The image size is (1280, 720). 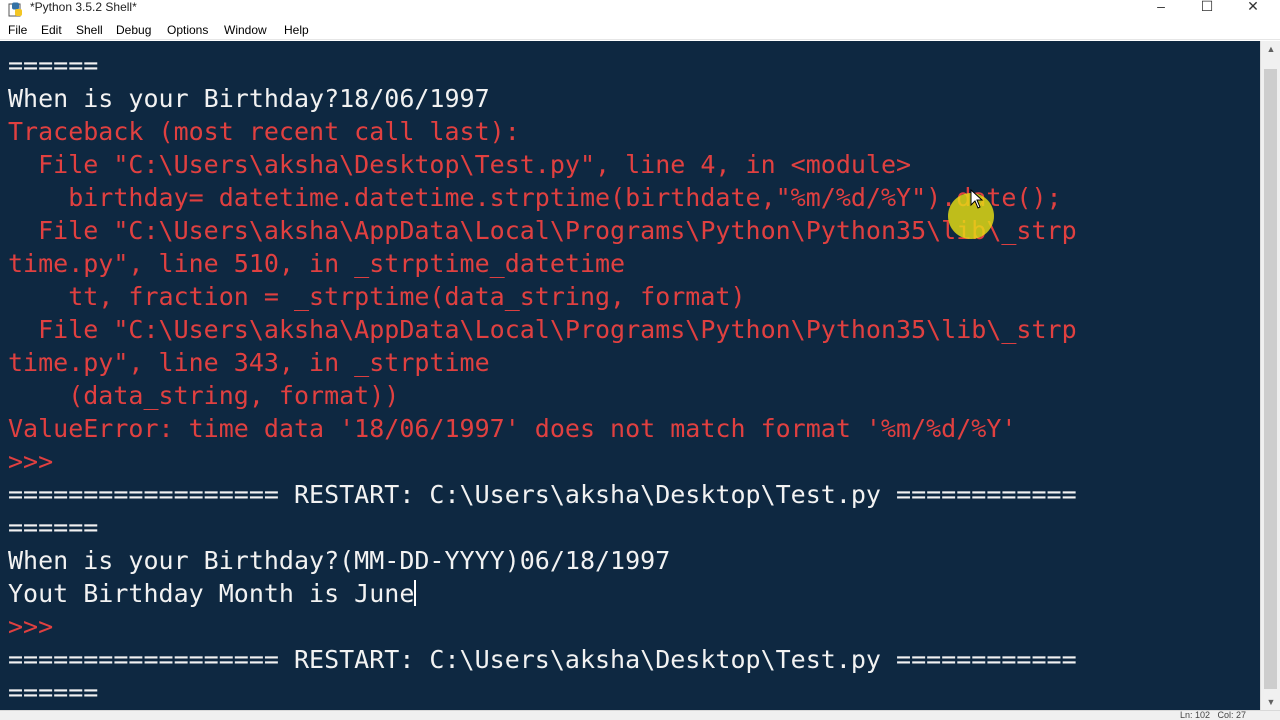 What do you see at coordinates (204, 395) in the screenshot?
I see `error-line: (data_string, format))` at bounding box center [204, 395].